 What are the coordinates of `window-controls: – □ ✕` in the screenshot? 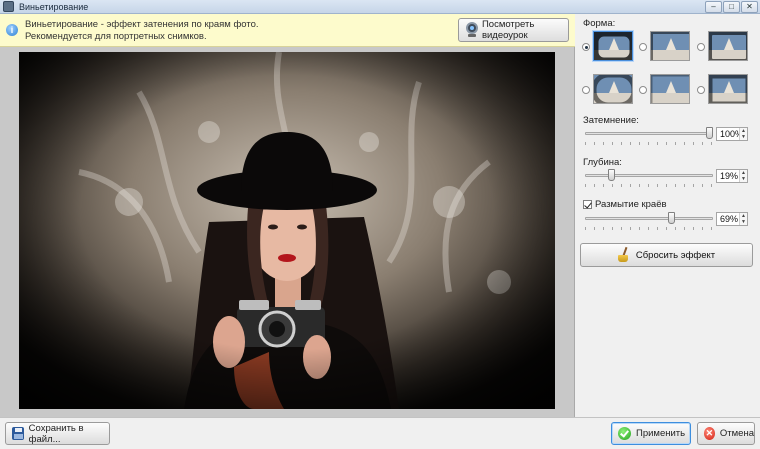 It's located at (731, 7).